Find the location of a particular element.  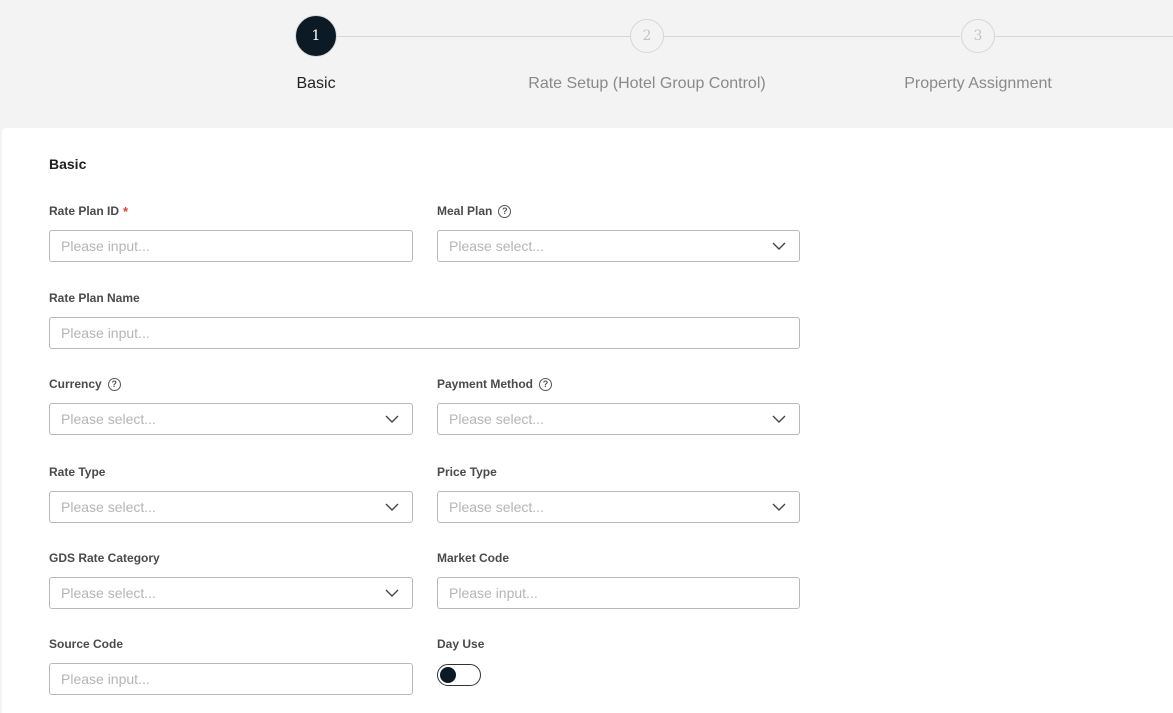

step-label: Basic is located at coordinates (316, 83).